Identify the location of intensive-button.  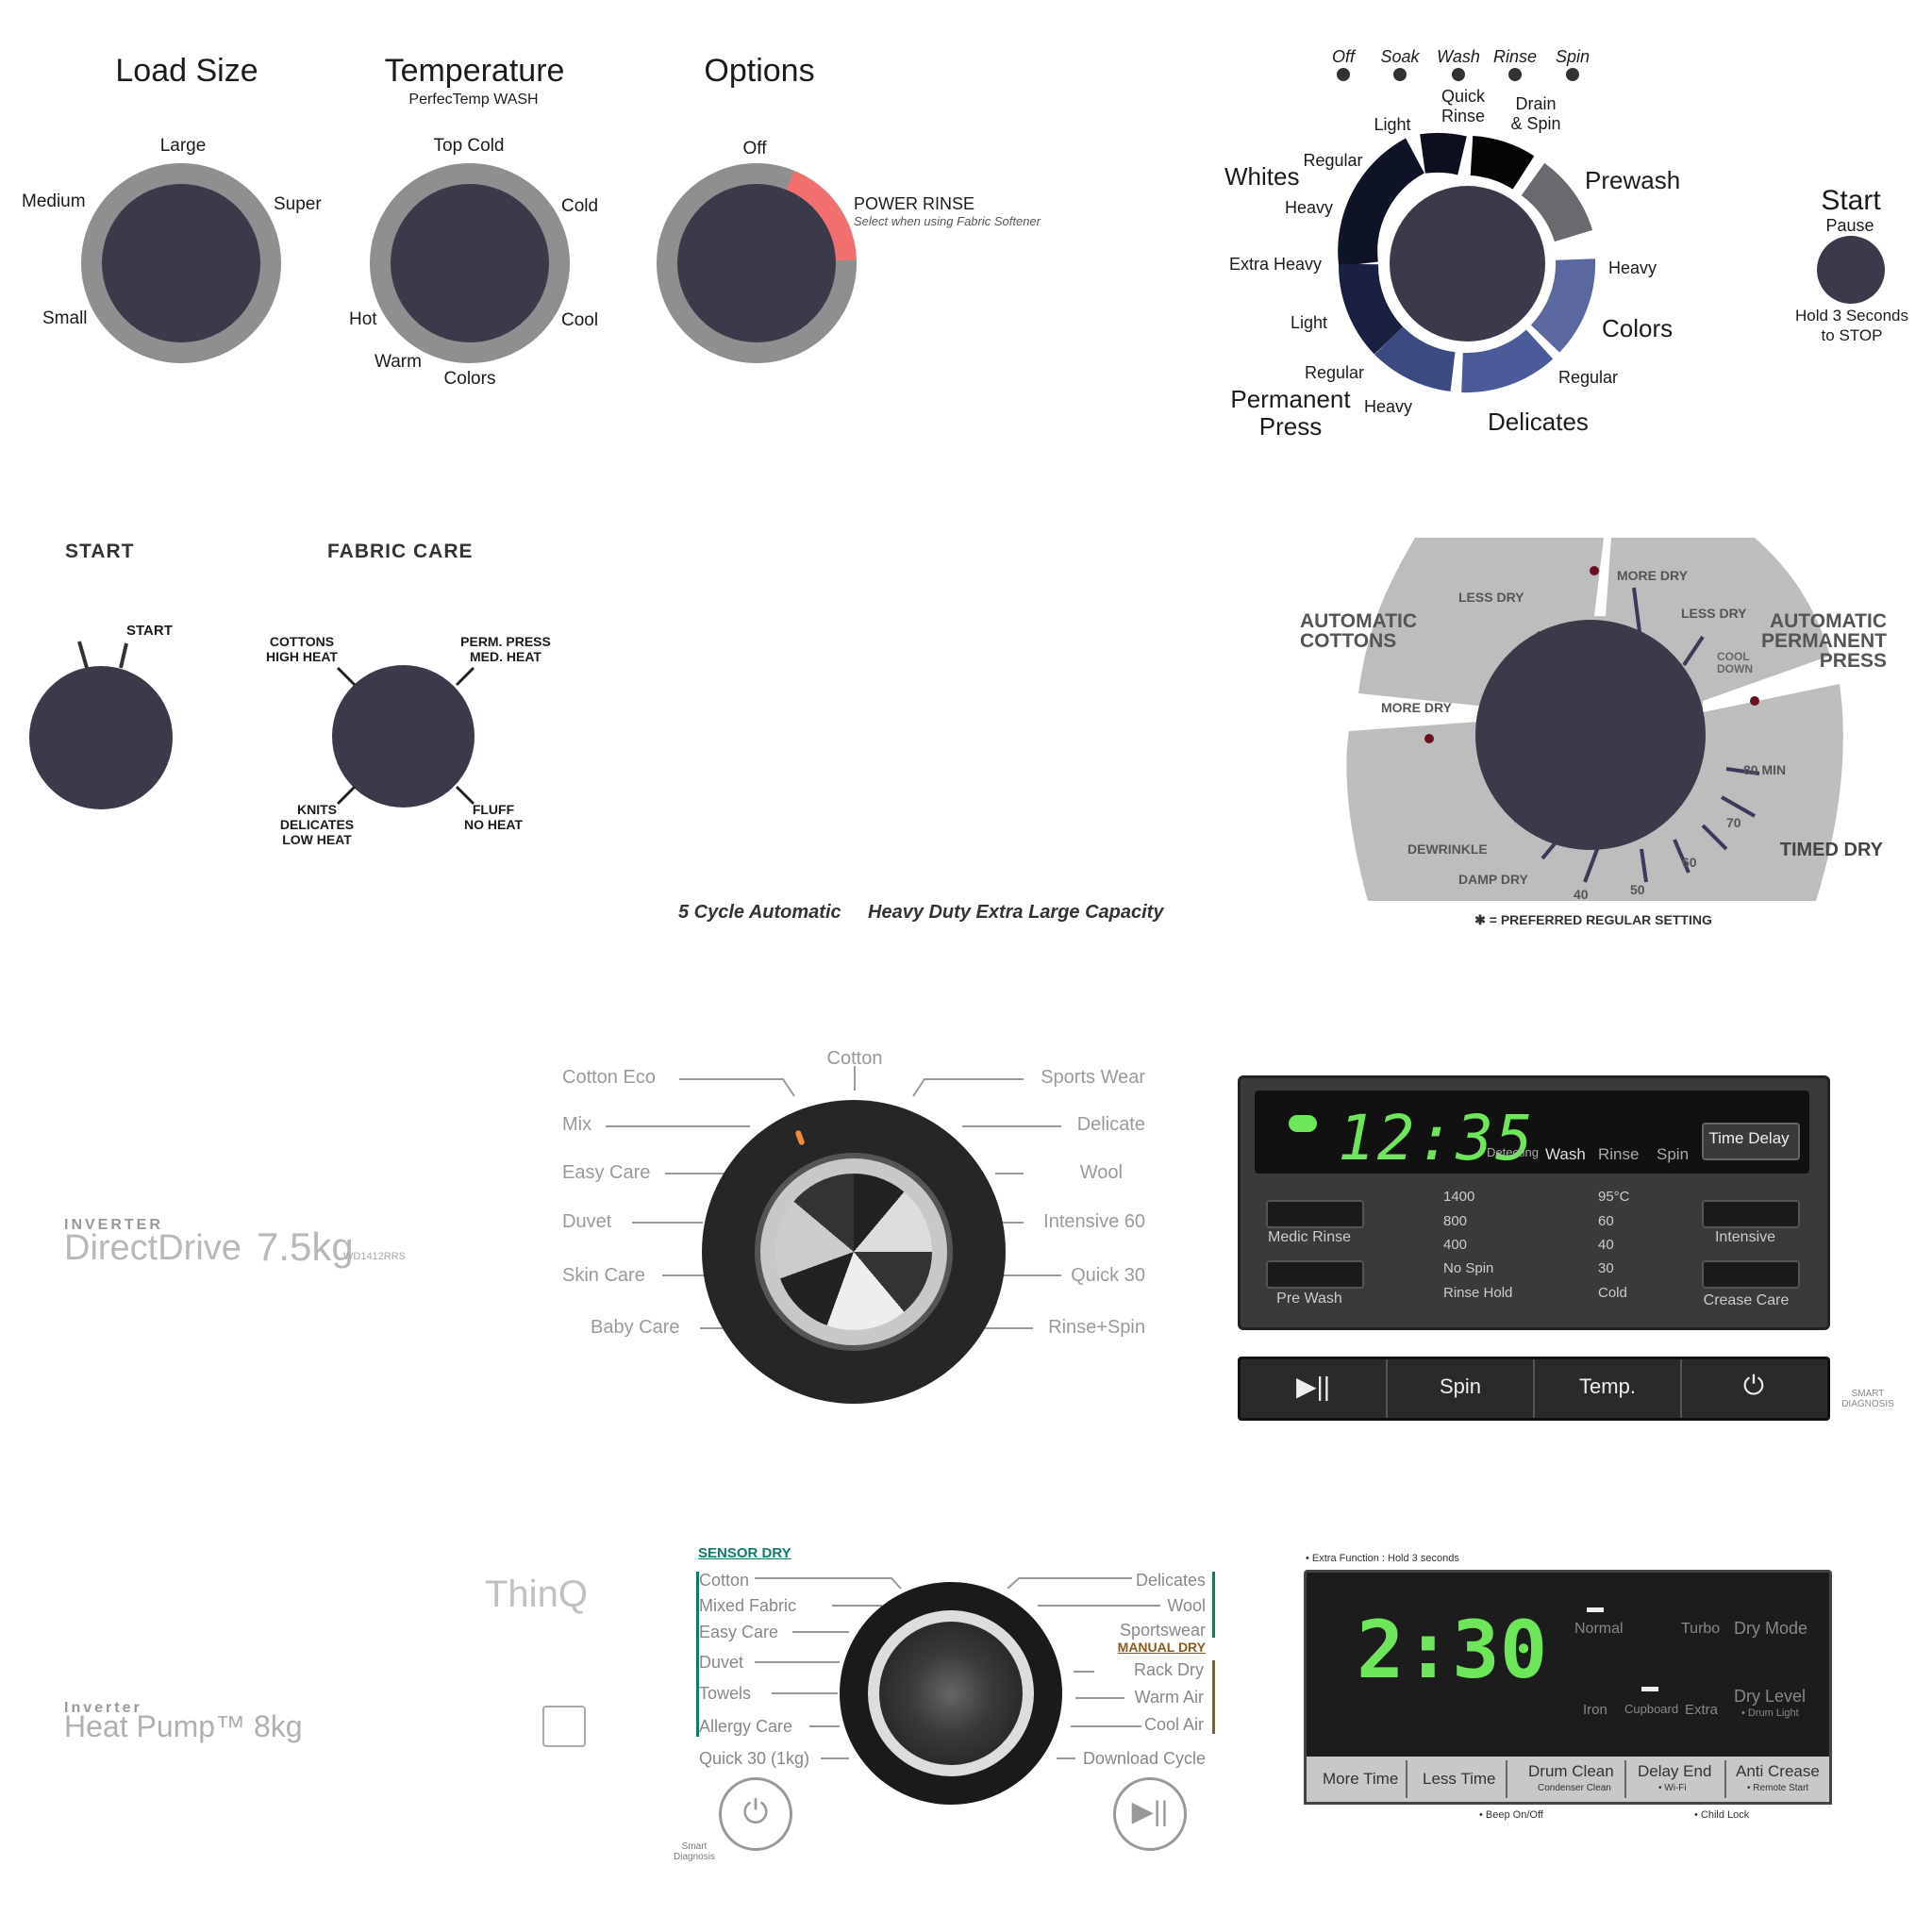
(1751, 1214).